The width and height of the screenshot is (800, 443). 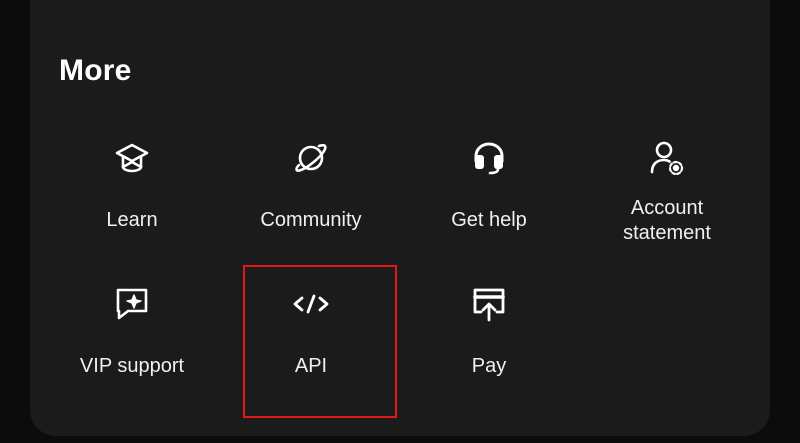 What do you see at coordinates (132, 366) in the screenshot?
I see `vip-support-label: VIP support` at bounding box center [132, 366].